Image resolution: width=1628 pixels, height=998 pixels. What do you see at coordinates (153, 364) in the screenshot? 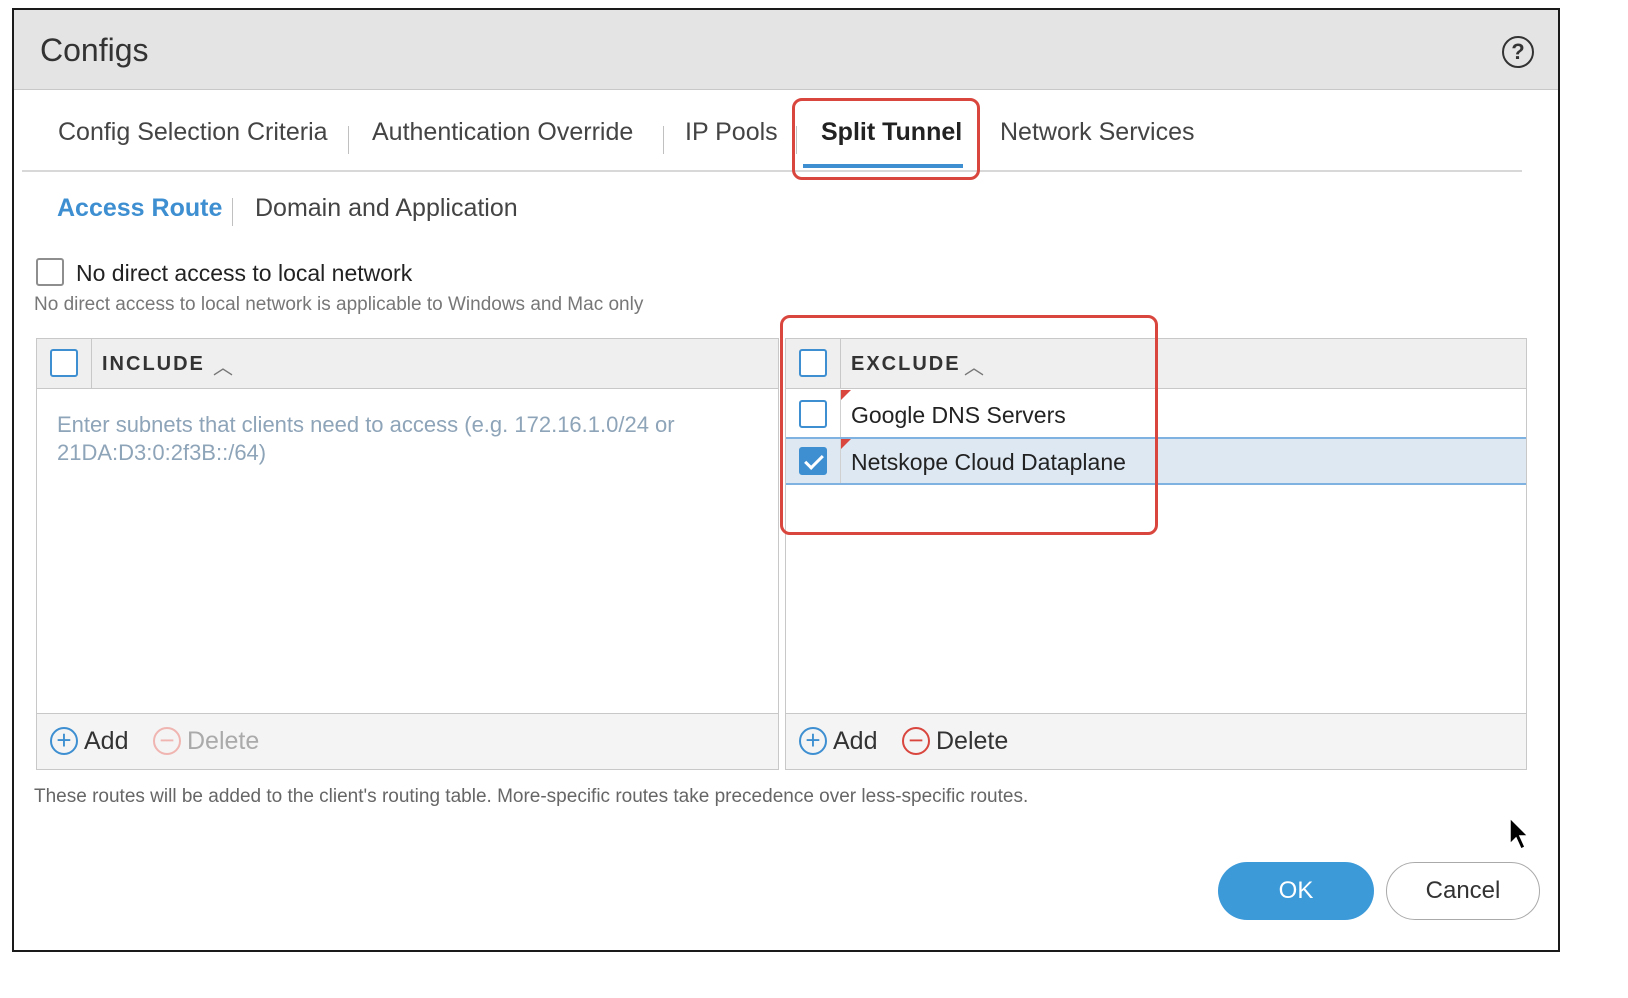
I see `include-header-label: INCLUDE` at bounding box center [153, 364].